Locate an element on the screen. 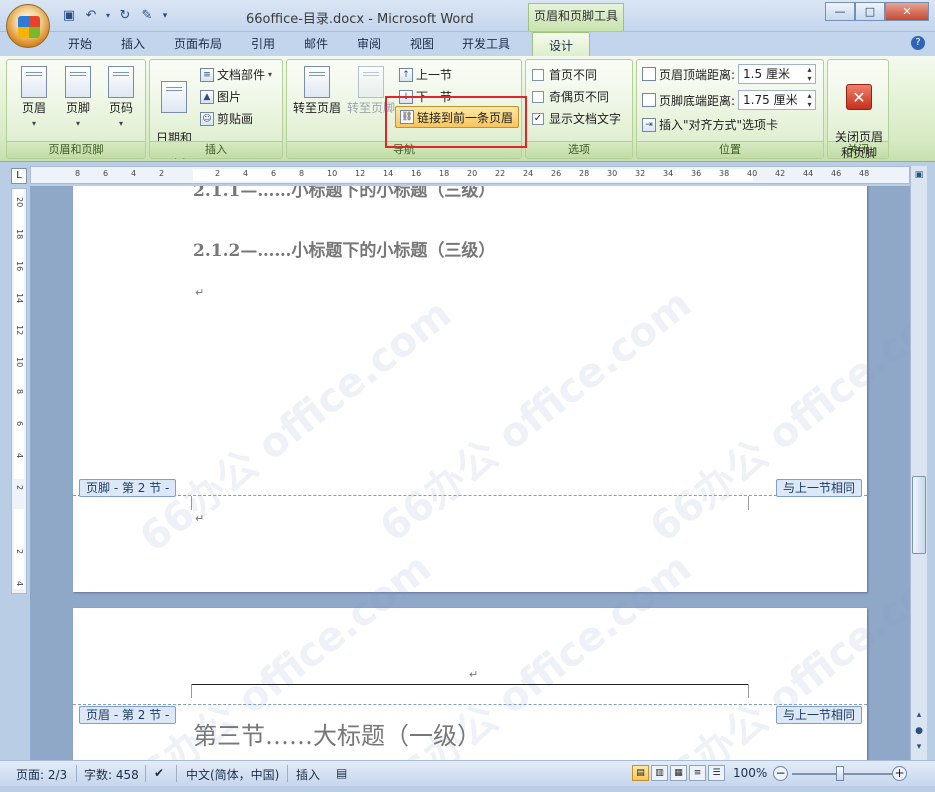  tab-page-layout: 页面布局 is located at coordinates (198, 43).